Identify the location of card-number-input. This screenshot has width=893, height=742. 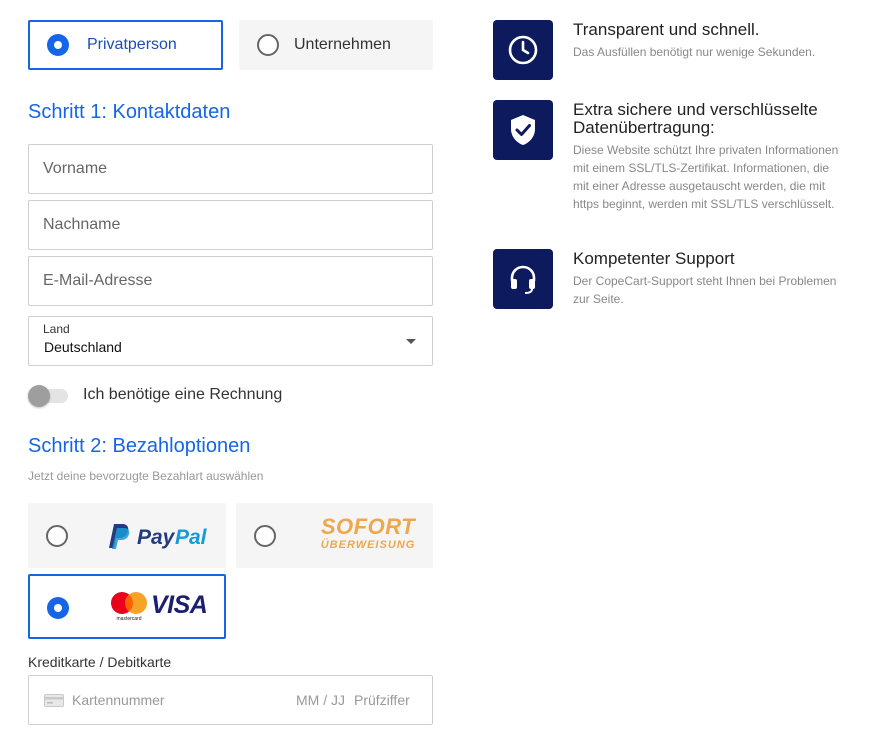
(172, 700).